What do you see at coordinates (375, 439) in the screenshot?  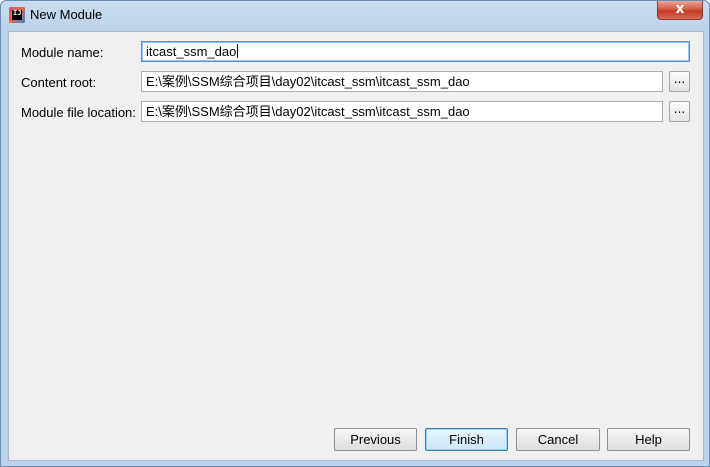 I see `previous-button: Previous` at bounding box center [375, 439].